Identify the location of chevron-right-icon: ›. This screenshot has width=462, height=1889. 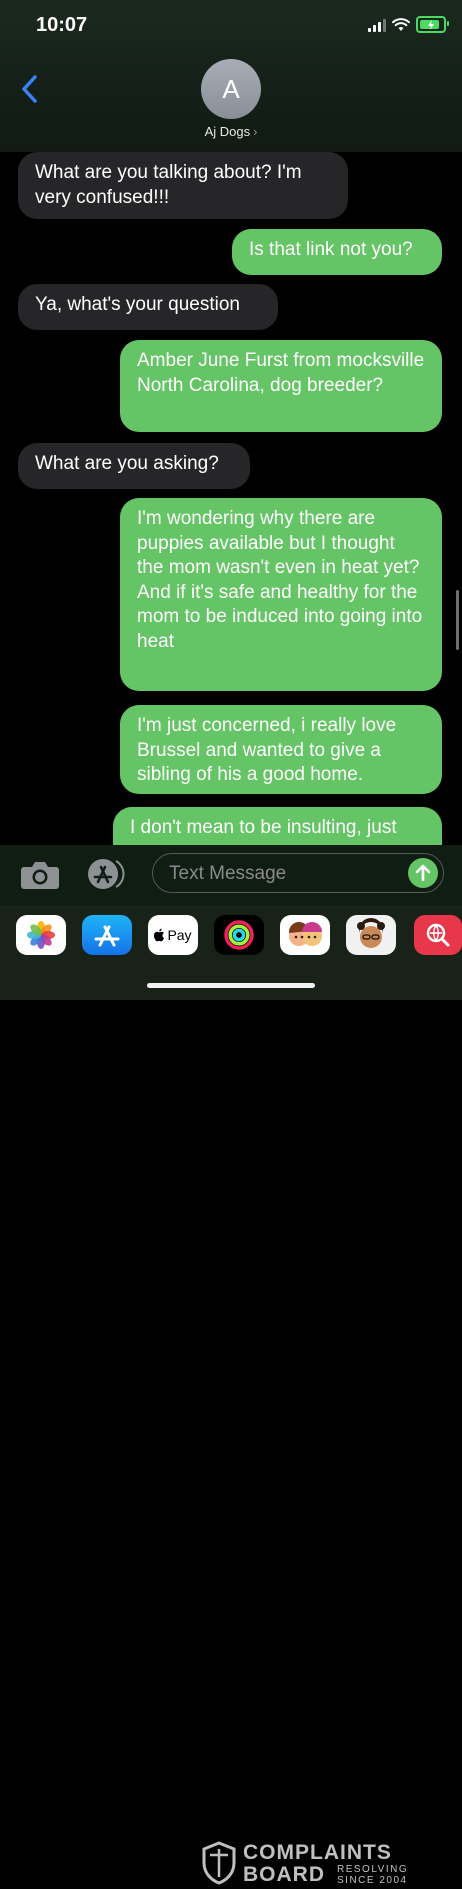
(255, 131).